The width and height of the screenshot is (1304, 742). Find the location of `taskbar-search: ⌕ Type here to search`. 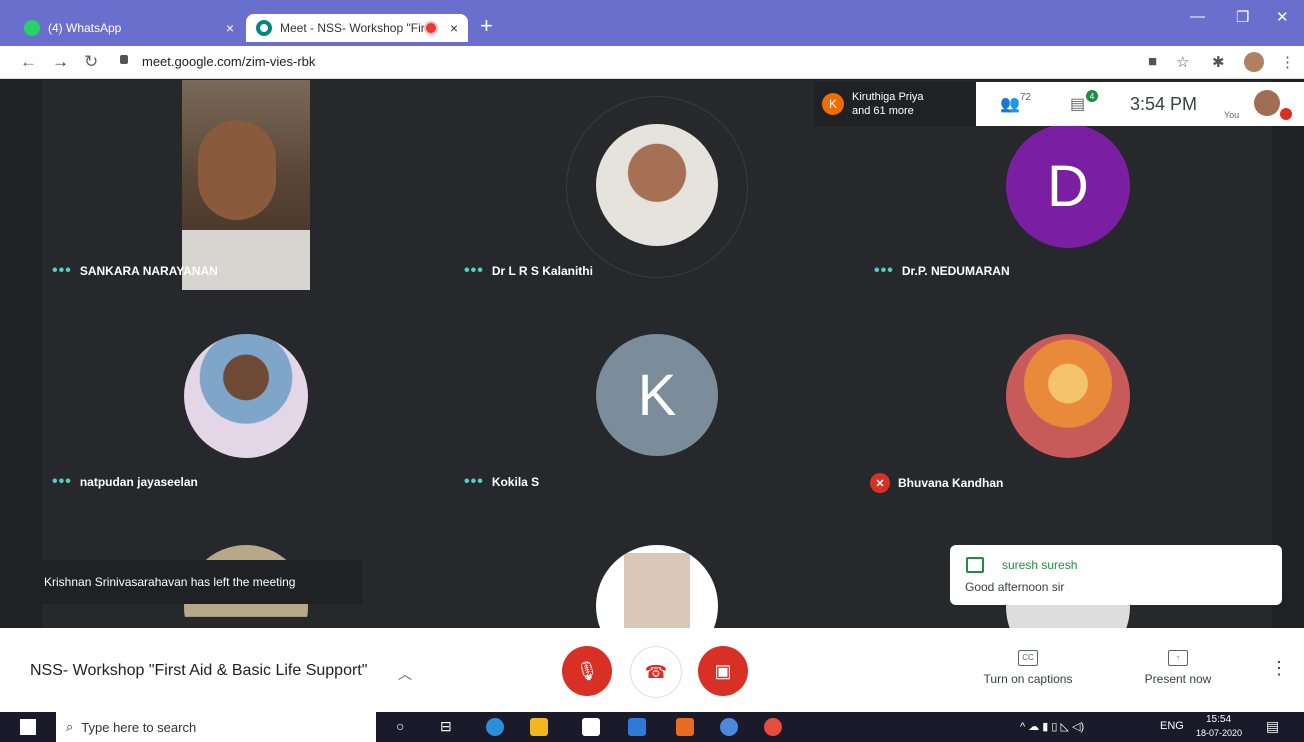

taskbar-search: ⌕ Type here to search is located at coordinates (216, 727).